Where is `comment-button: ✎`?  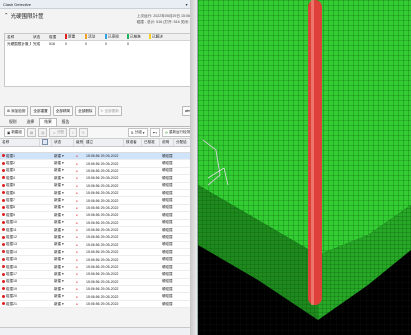
comment-button: ✎ is located at coordinates (83, 132).